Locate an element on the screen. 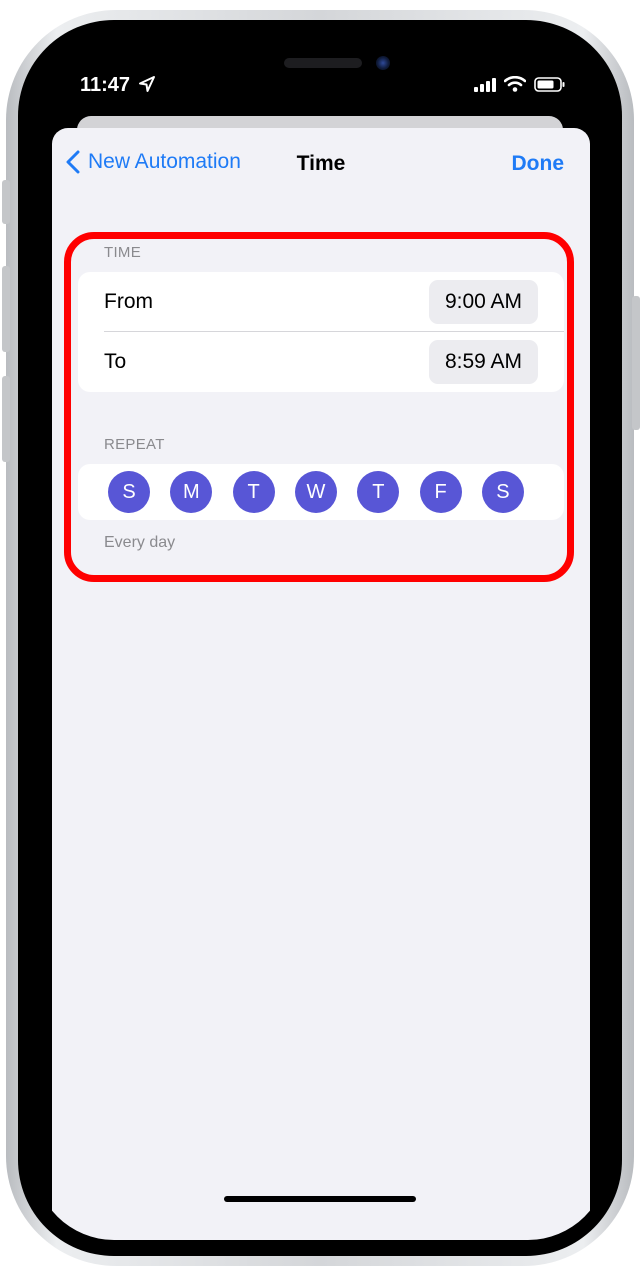 The height and width of the screenshot is (1274, 642). side-button-volume-up is located at coordinates (6, 309).